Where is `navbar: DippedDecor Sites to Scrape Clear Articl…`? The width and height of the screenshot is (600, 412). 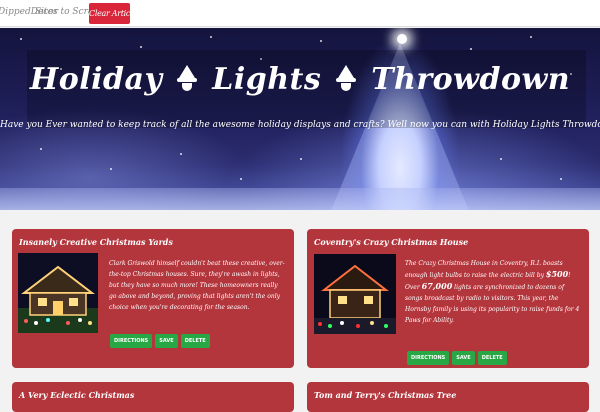 navbar: DippedDecor Sites to Scrape Clear Articl… is located at coordinates (300, 13).